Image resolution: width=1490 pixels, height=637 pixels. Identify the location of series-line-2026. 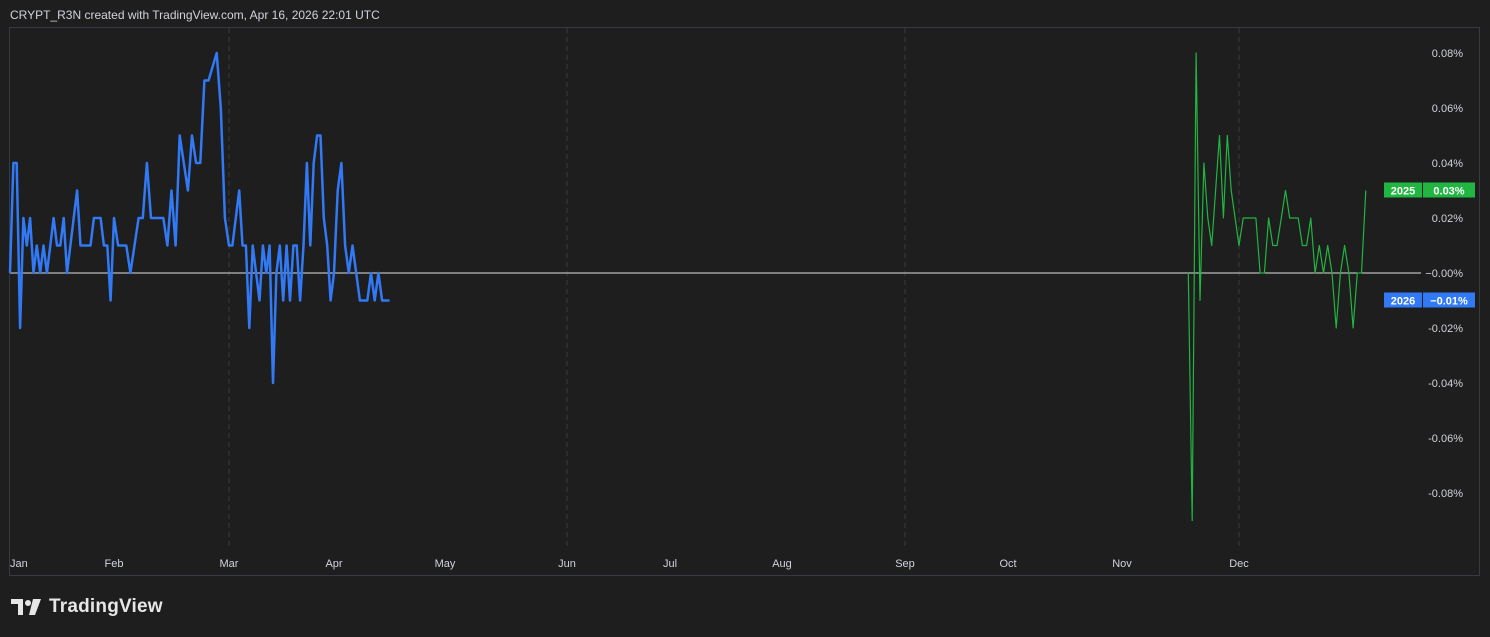
(199, 218).